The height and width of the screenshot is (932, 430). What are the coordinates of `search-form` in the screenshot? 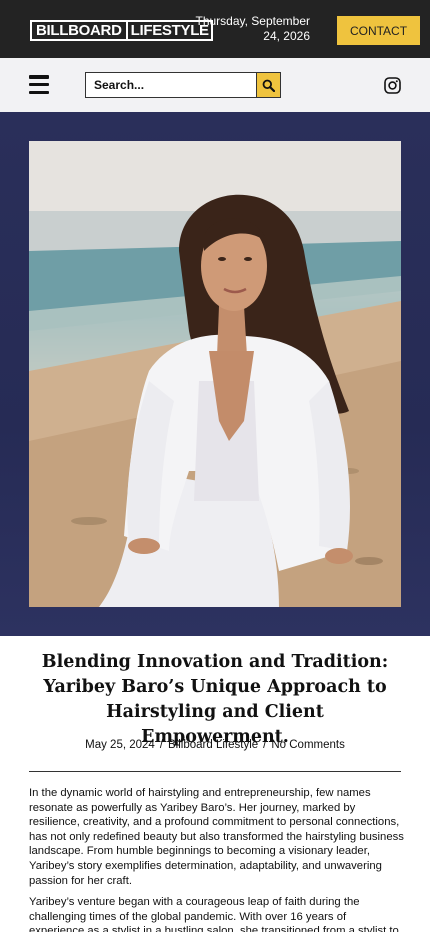 It's located at (183, 85).